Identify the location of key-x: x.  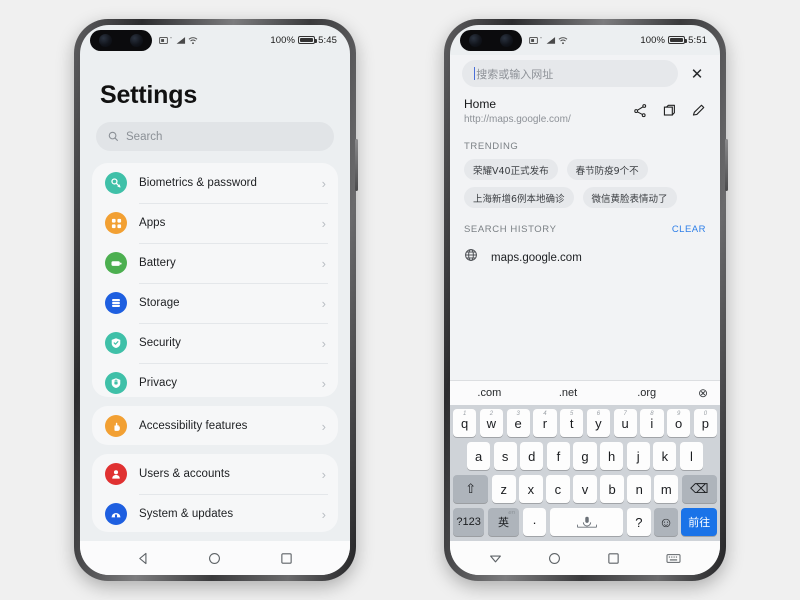
(531, 489).